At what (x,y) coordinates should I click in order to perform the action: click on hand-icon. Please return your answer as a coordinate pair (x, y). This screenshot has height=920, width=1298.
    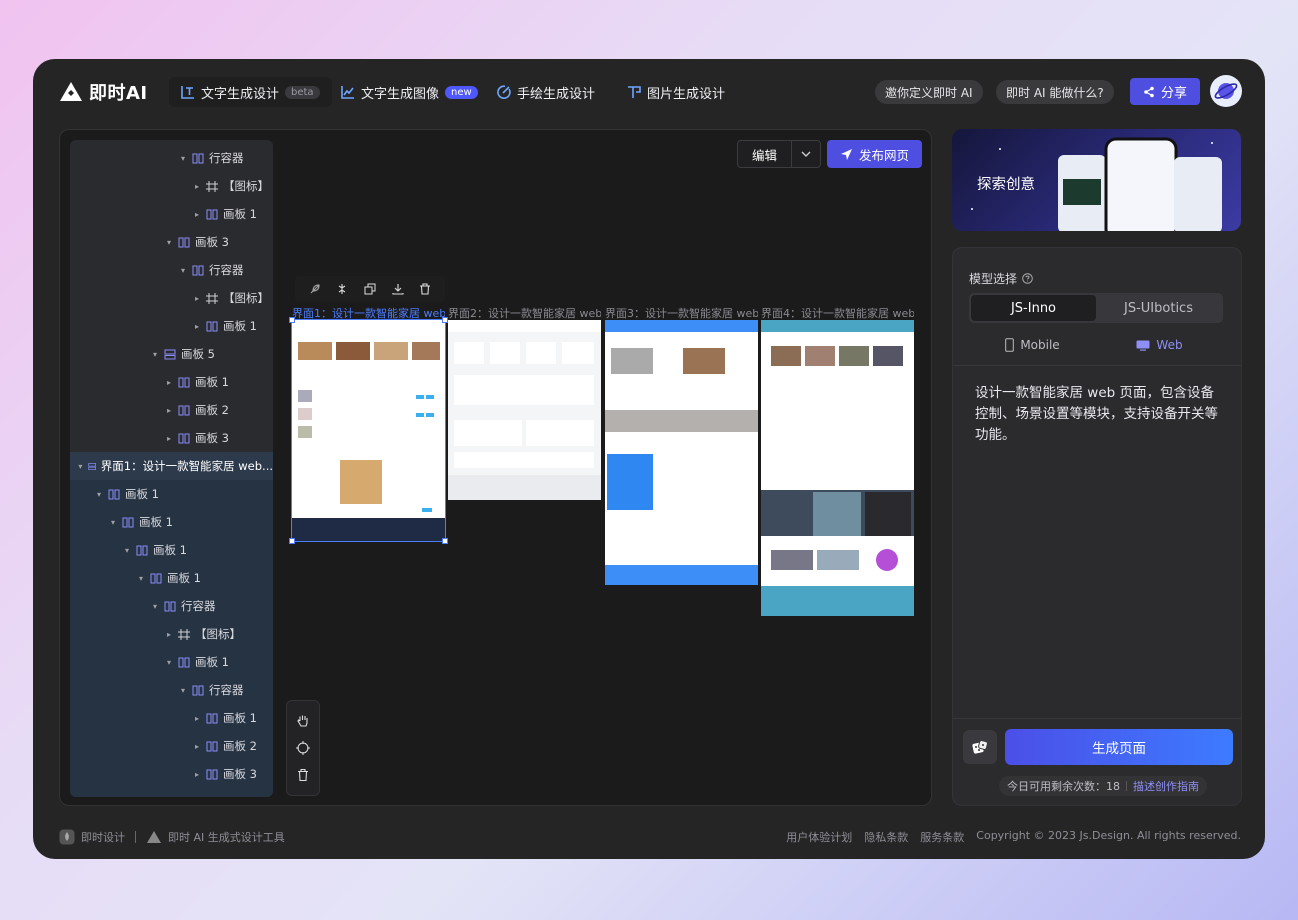
    Looking at the image, I should click on (303, 721).